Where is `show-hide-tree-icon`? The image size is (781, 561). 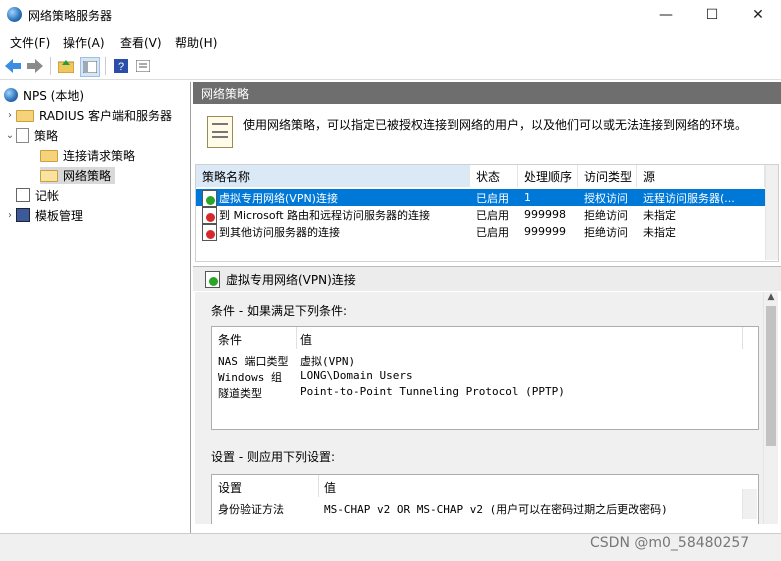
show-hide-tree-icon is located at coordinates (90, 67).